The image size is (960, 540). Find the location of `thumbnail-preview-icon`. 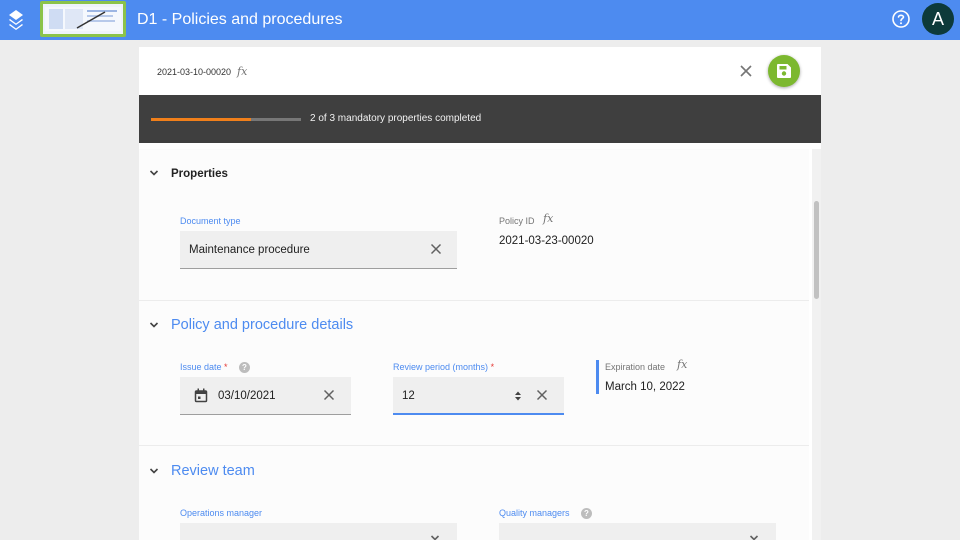

thumbnail-preview-icon is located at coordinates (83, 19).